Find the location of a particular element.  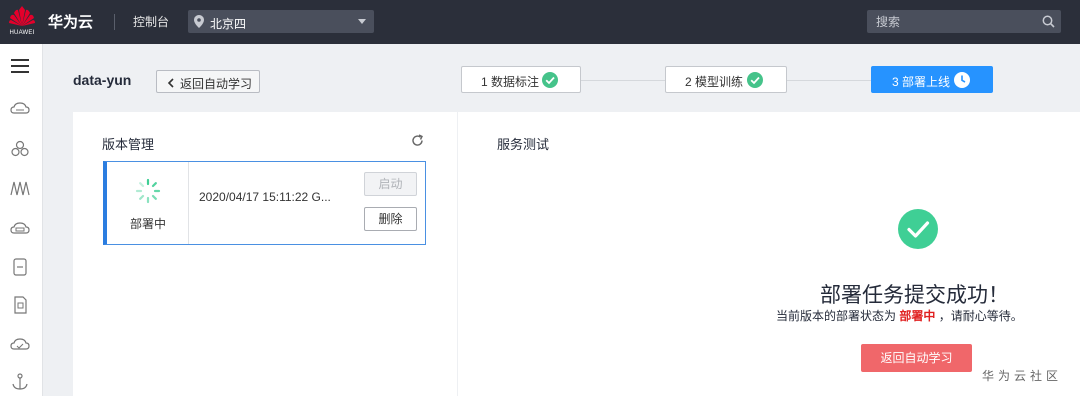

project-name: data-yun is located at coordinates (102, 80).